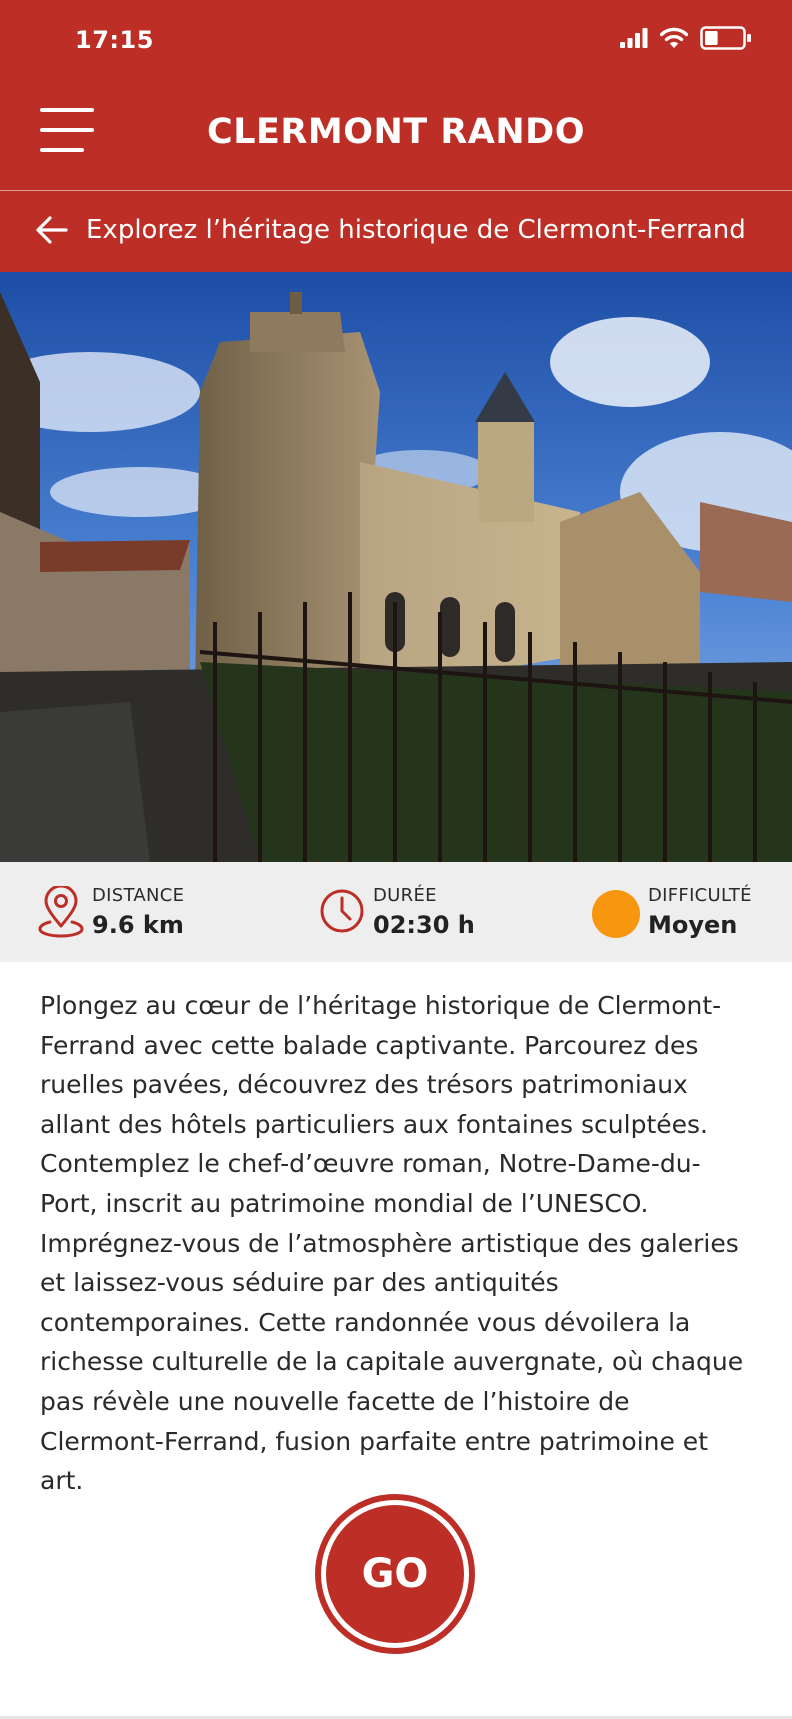 Image resolution: width=792 pixels, height=1719 pixels. What do you see at coordinates (693, 925) in the screenshot?
I see `difficulty-value: Moyen` at bounding box center [693, 925].